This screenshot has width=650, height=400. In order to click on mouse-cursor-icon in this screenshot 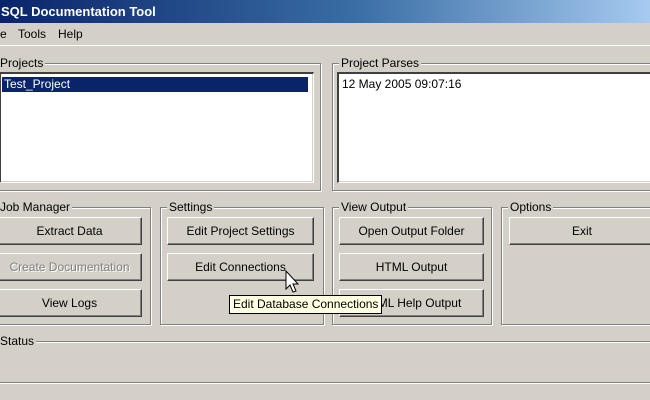, I will do `click(292, 281)`.